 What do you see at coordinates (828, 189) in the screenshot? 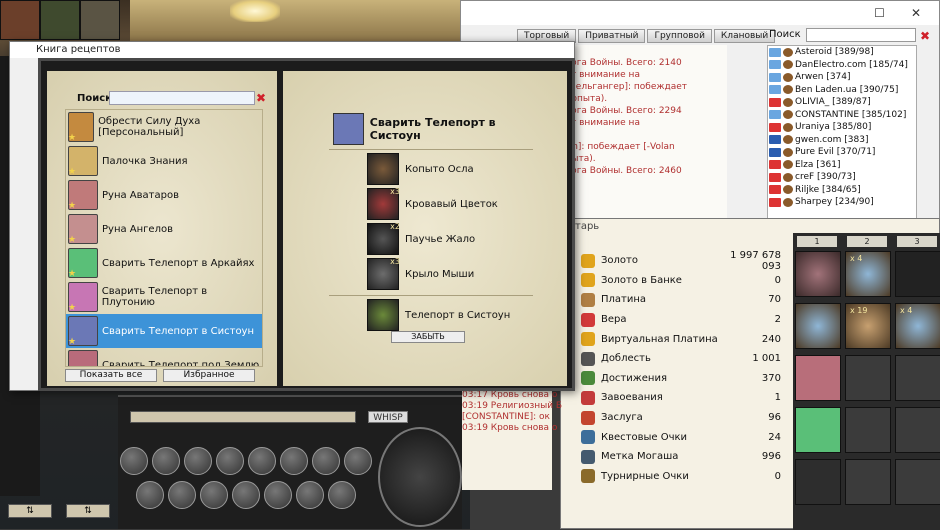
I see `user-name: Riljke [384/65]` at bounding box center [828, 189].